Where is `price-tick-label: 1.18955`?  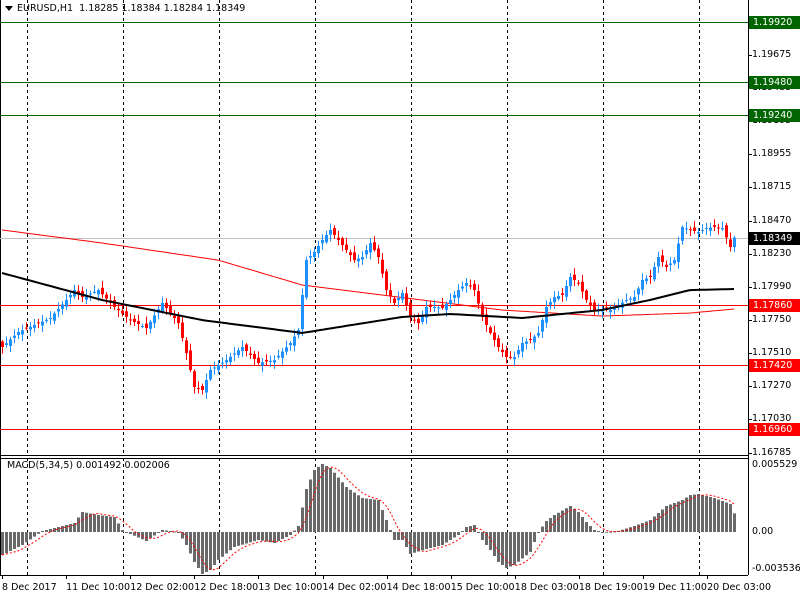
price-tick-label: 1.18955 is located at coordinates (772, 154).